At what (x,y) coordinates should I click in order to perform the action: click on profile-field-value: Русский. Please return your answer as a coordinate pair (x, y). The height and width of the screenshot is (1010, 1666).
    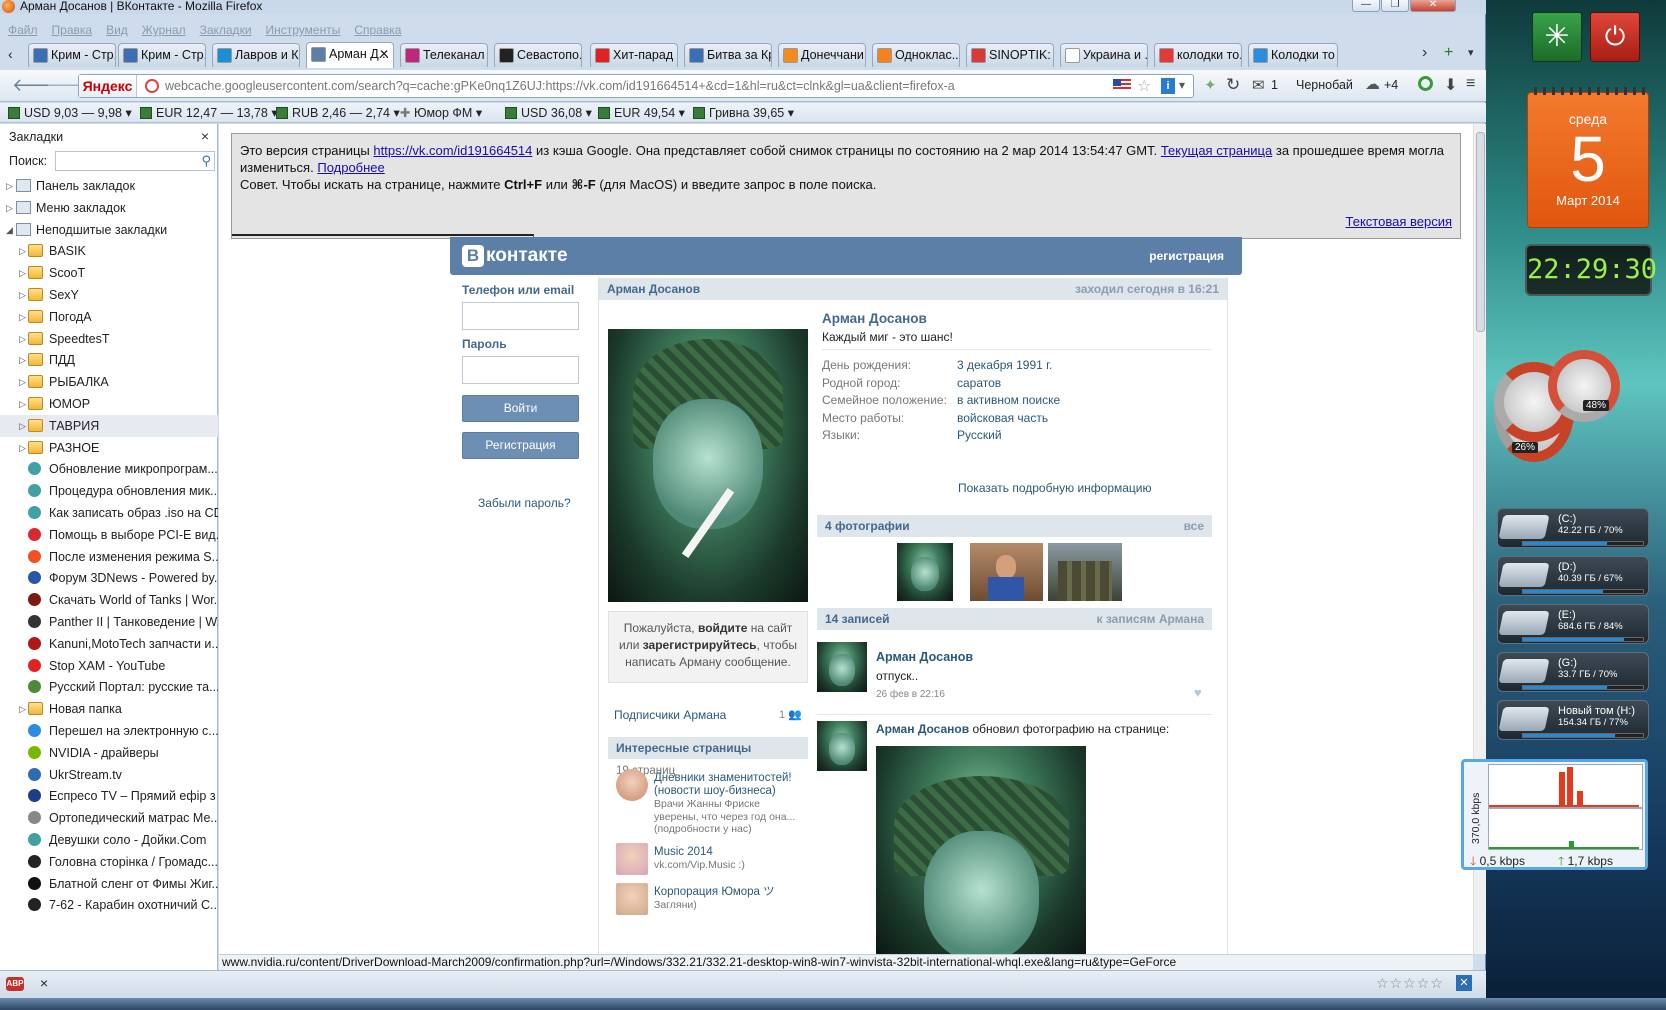
    Looking at the image, I should click on (979, 435).